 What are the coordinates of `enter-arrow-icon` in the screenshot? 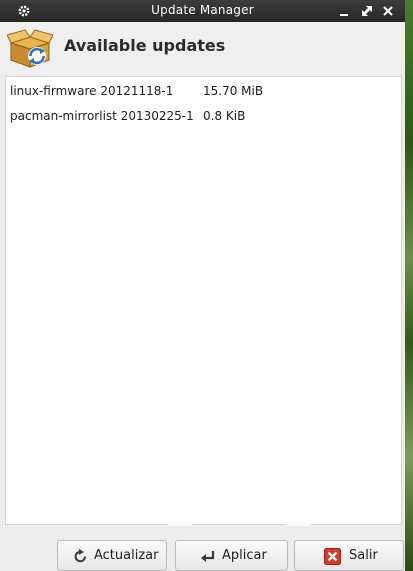 It's located at (208, 556).